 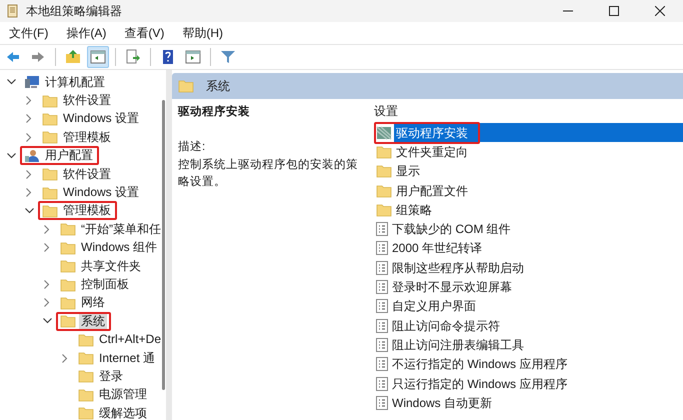 What do you see at coordinates (111, 266) in the screenshot?
I see `tree-item: 共享文件夹` at bounding box center [111, 266].